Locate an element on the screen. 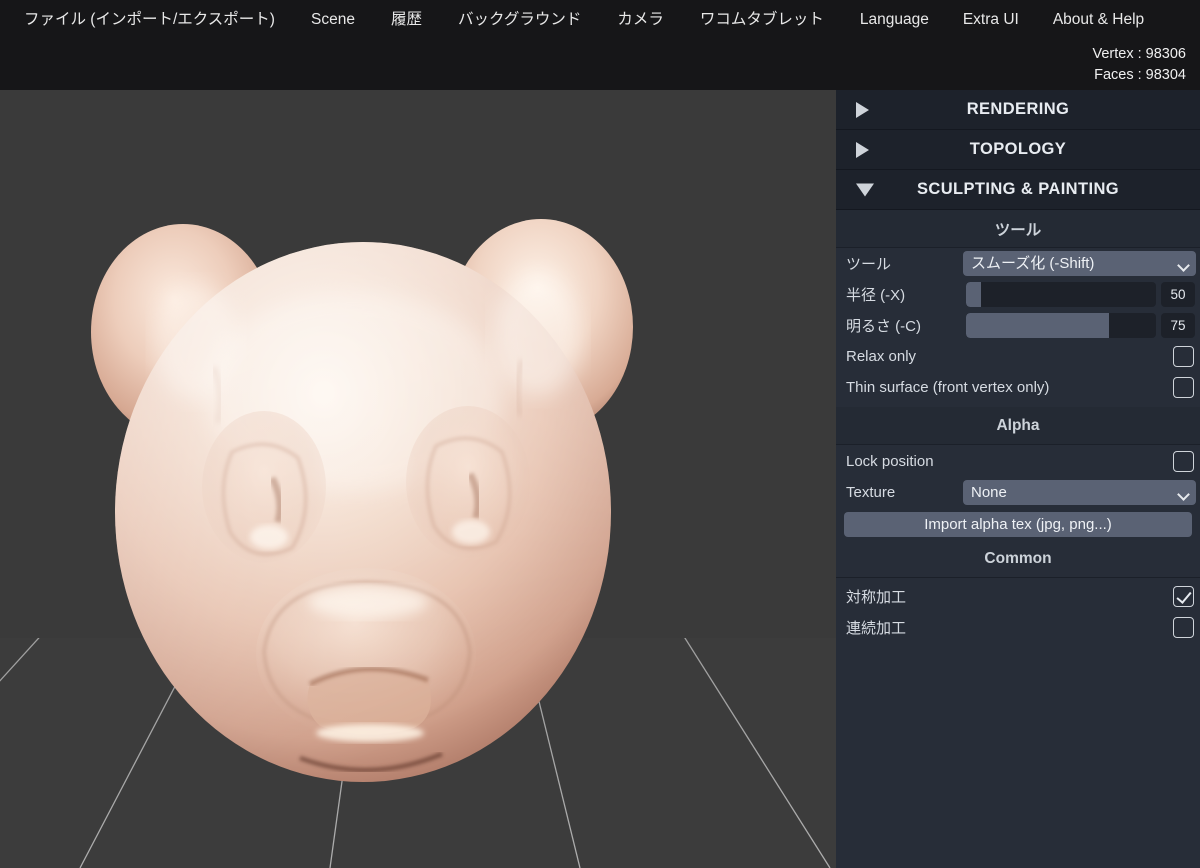 The width and height of the screenshot is (1200, 868). section-title-sculpting-painting: SCULPTING & PAINTING is located at coordinates (1018, 189).